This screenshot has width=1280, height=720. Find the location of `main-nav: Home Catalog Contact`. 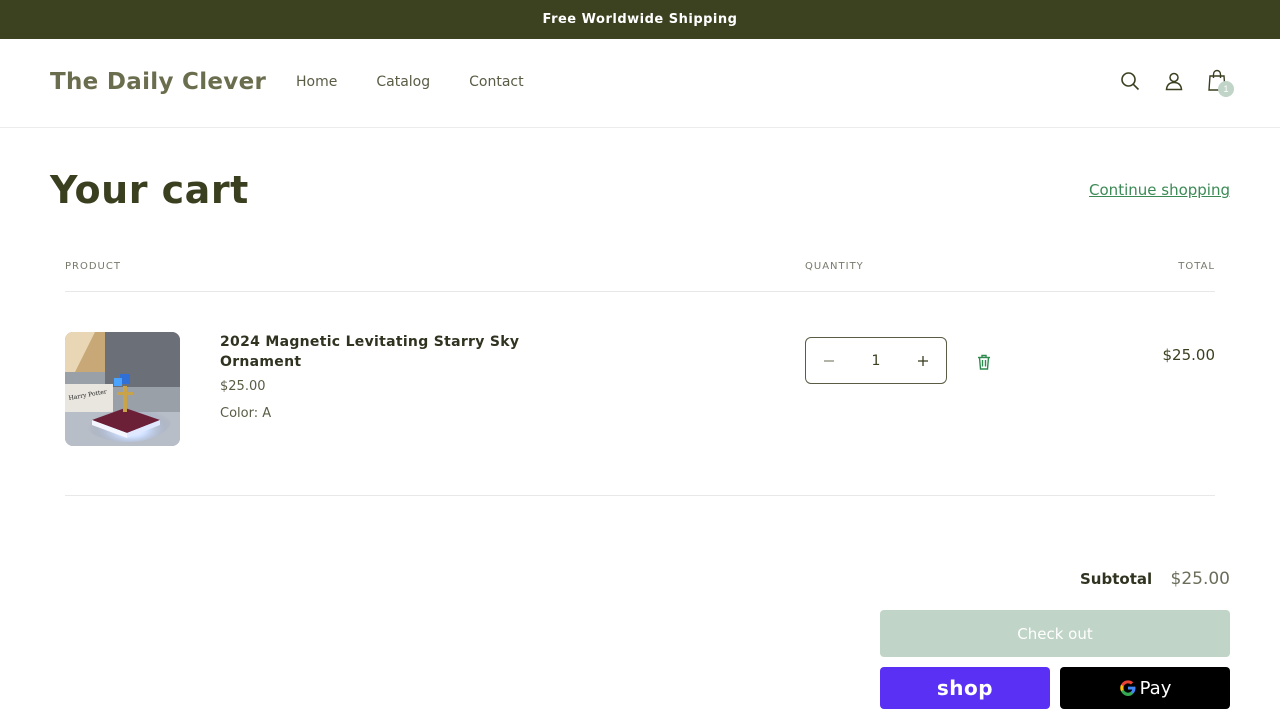

main-nav: Home Catalog Contact is located at coordinates (410, 82).